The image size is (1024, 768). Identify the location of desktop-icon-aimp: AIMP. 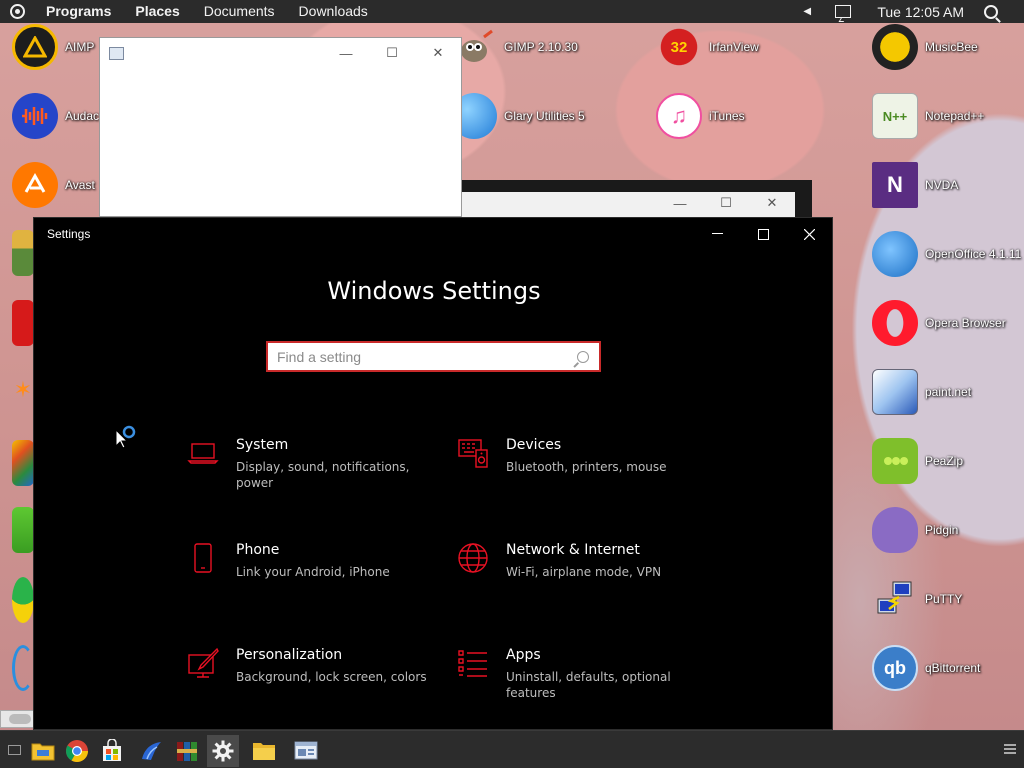
(53, 47).